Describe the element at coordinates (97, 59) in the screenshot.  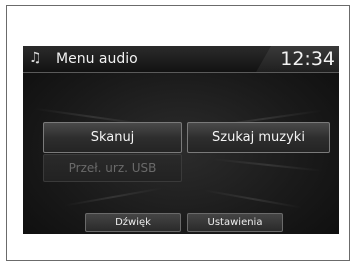
I see `page-title: Menu audio` at that location.